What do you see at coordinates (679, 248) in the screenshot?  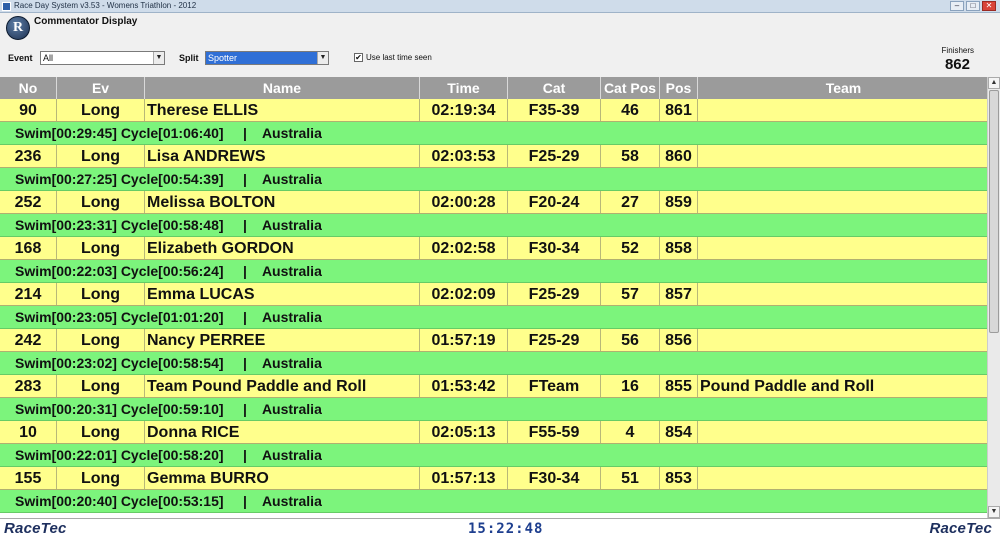 I see `cell-pos: 858` at bounding box center [679, 248].